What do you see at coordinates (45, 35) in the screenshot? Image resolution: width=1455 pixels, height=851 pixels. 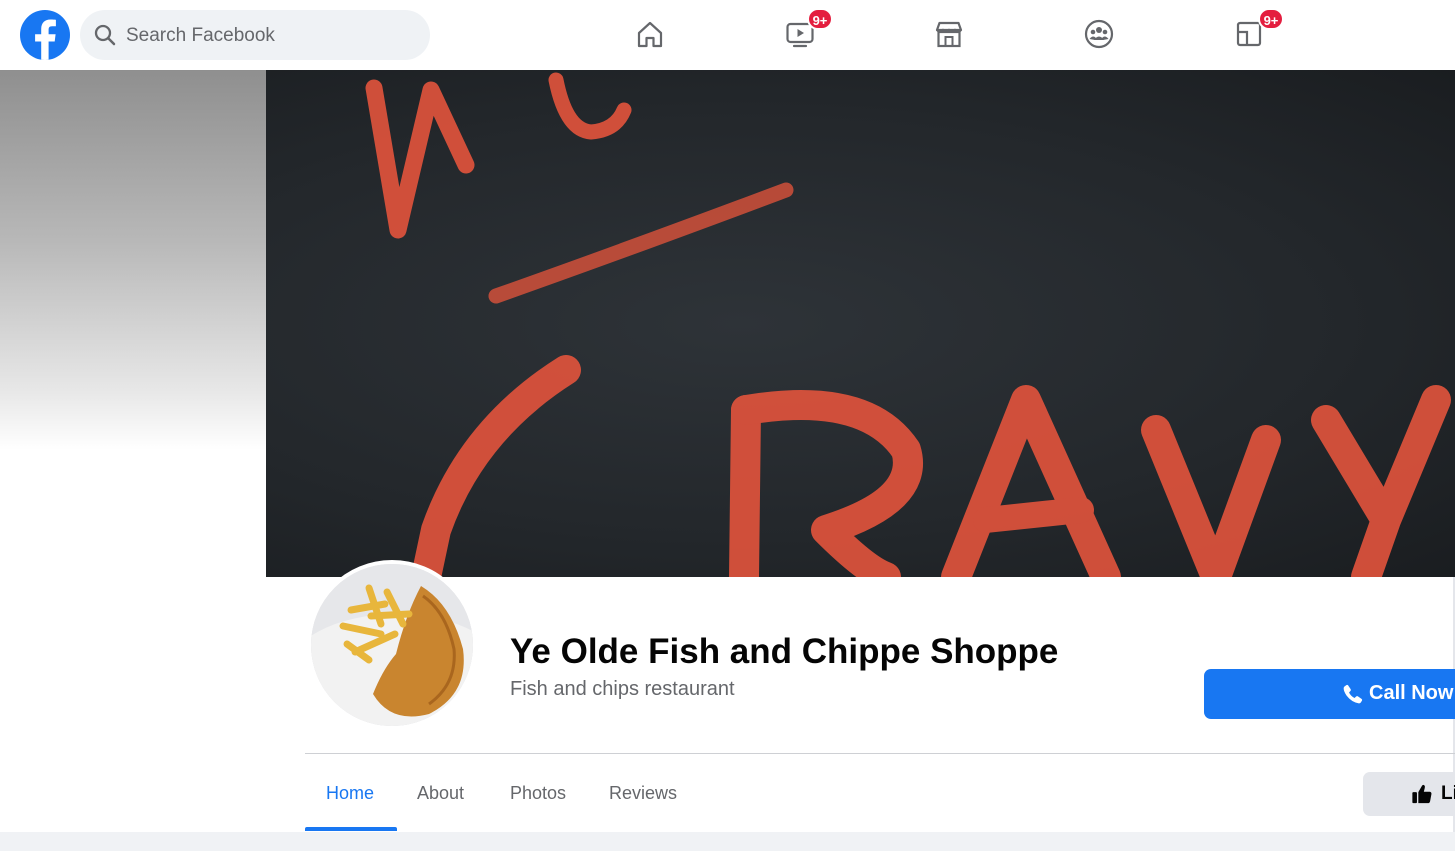 I see `facebook-logo-icon` at bounding box center [45, 35].